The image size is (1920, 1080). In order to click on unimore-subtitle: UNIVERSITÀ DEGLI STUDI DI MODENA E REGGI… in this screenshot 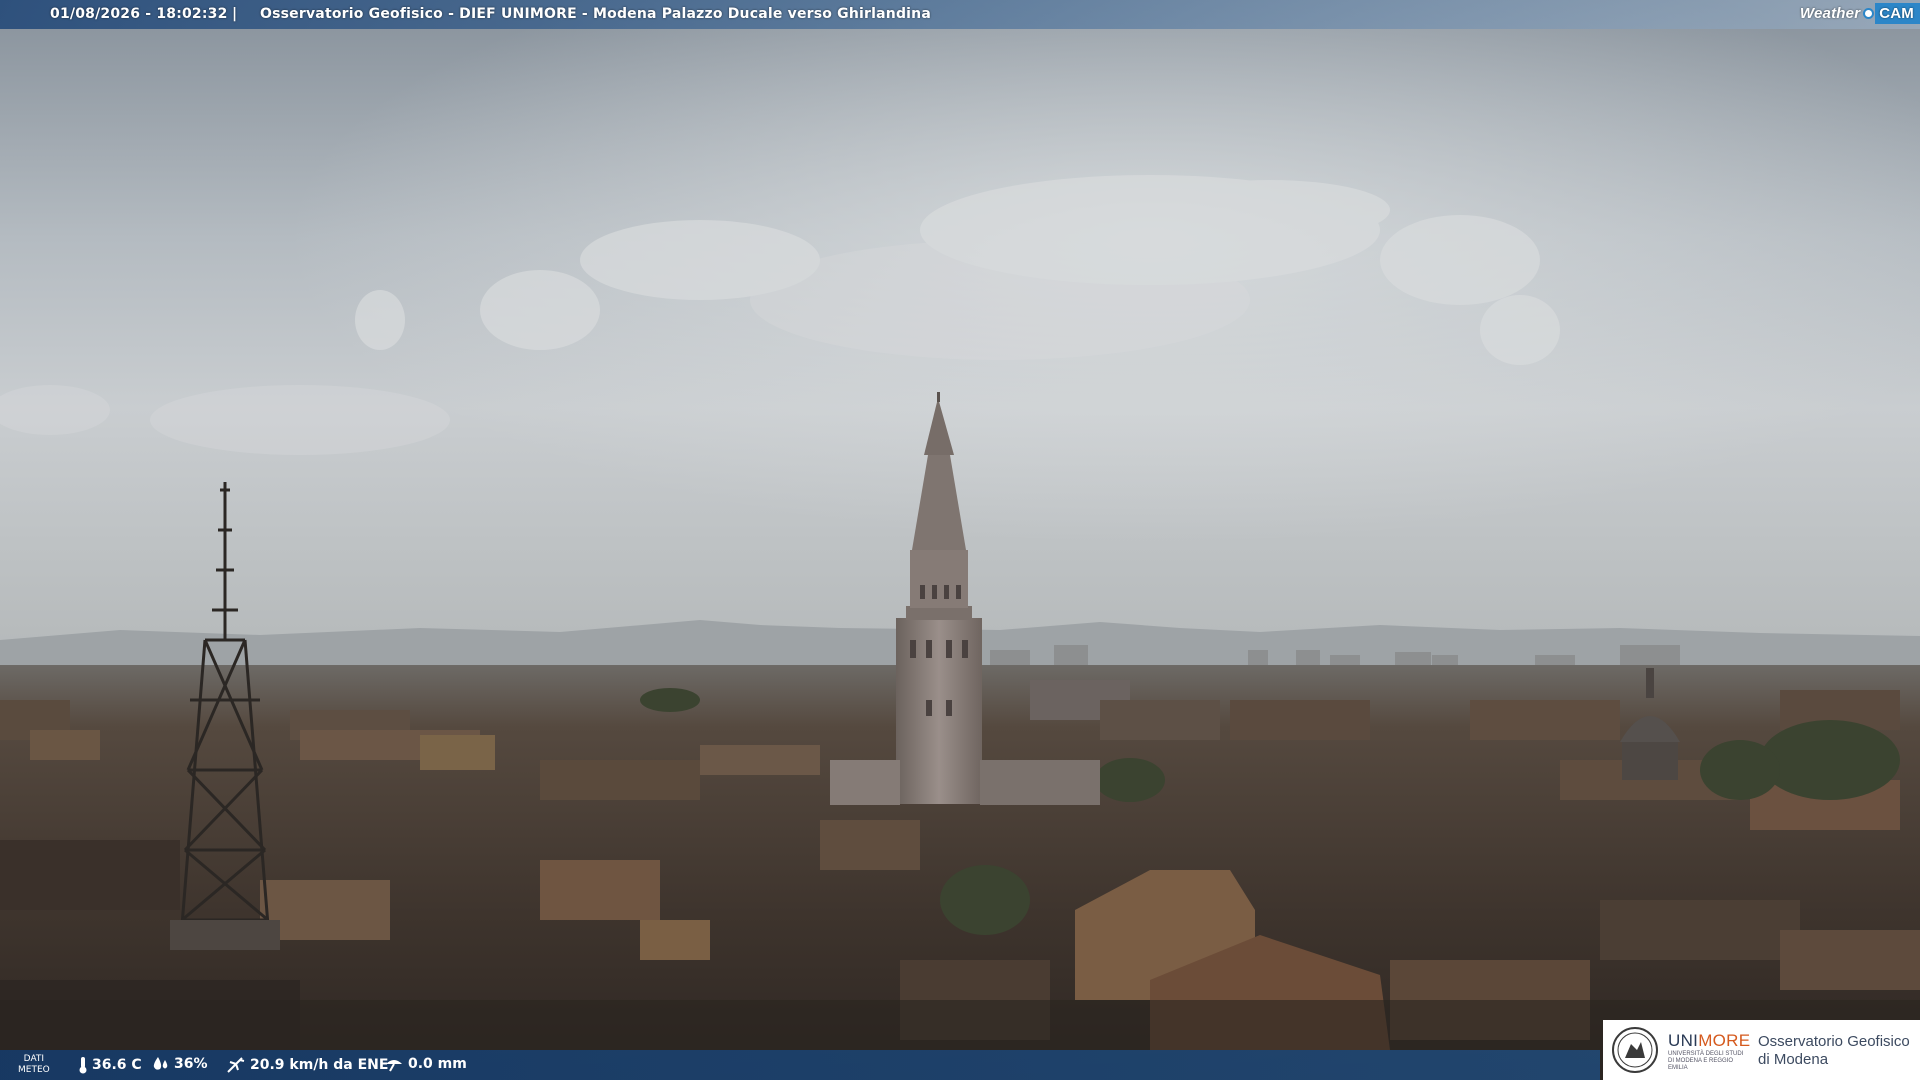, I will do `click(1706, 1061)`.